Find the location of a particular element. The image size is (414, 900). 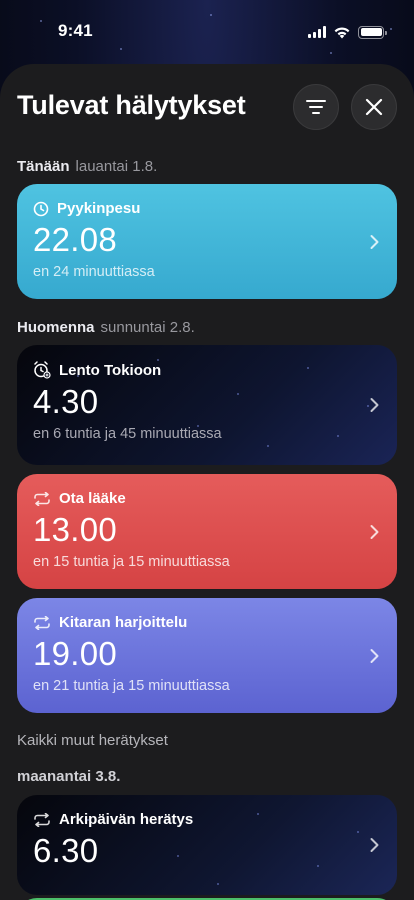

alarm-time: 22.08 is located at coordinates (75, 239).